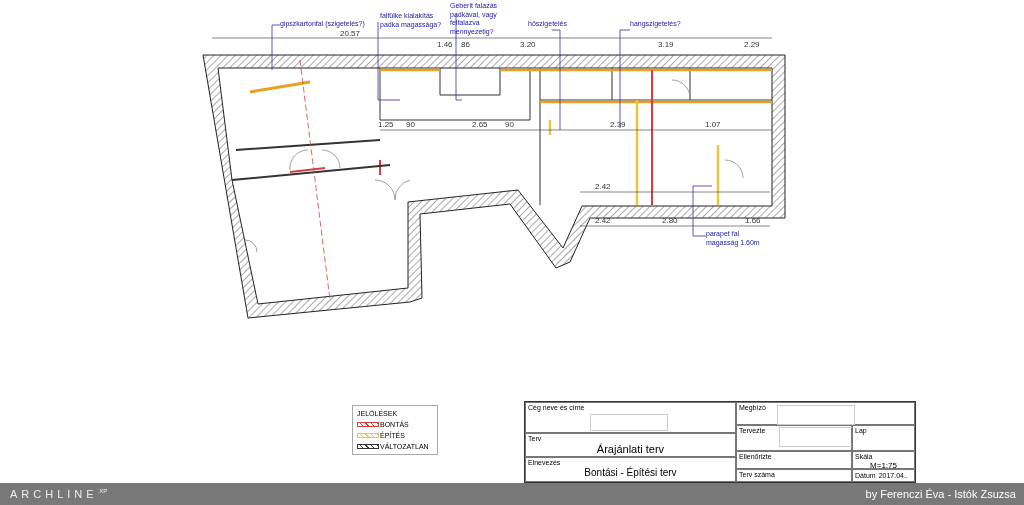 This screenshot has width=1024, height=505. I want to click on dimension-label: 2.39, so click(618, 124).